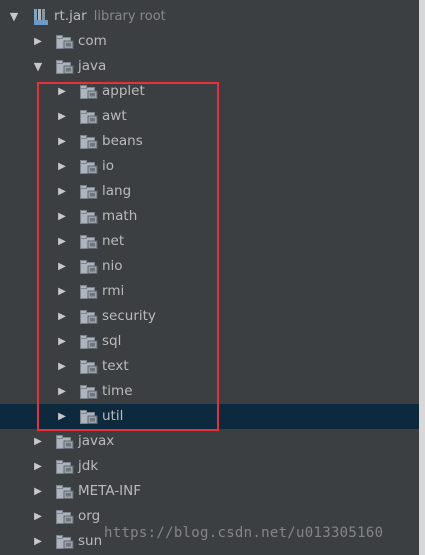 The image size is (425, 555). What do you see at coordinates (209, 366) in the screenshot?
I see `tree-item-text: ▶ text` at bounding box center [209, 366].